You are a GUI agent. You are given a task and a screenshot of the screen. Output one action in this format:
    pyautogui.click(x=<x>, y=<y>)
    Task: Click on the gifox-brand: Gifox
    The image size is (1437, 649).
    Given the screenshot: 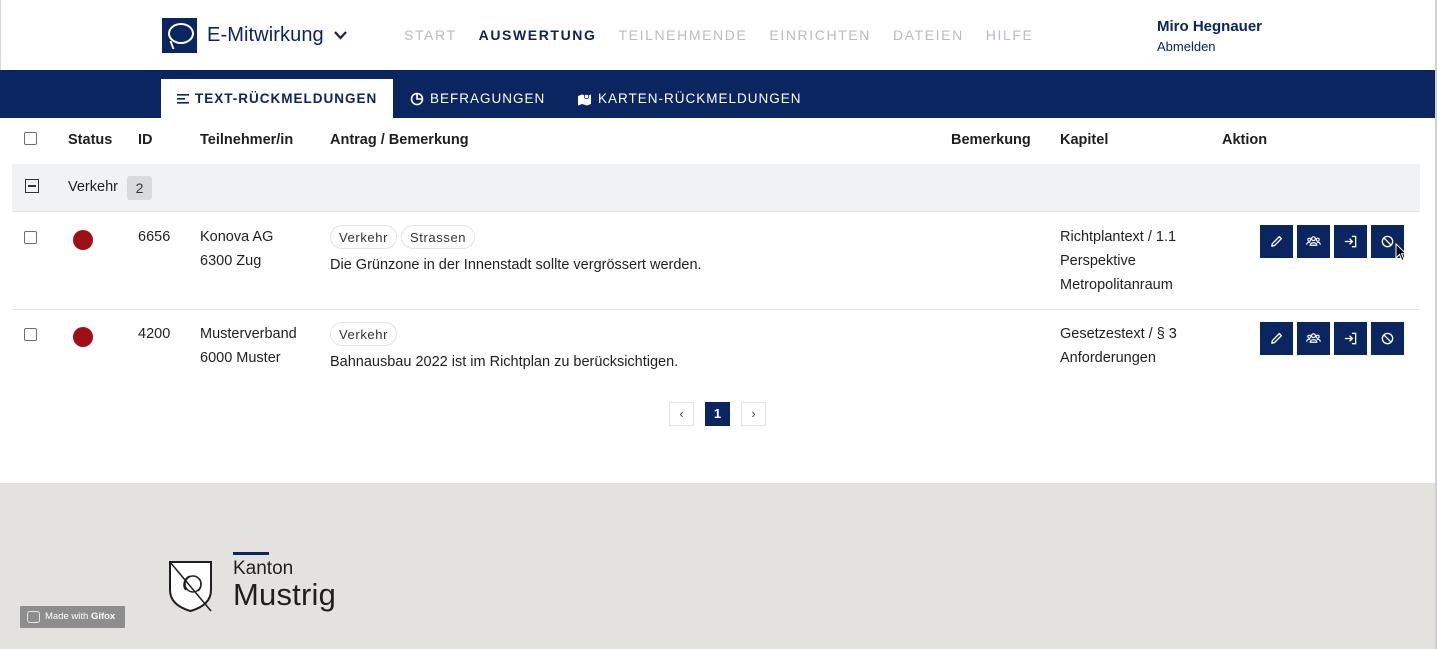 What is the action you would take?
    pyautogui.click(x=103, y=616)
    